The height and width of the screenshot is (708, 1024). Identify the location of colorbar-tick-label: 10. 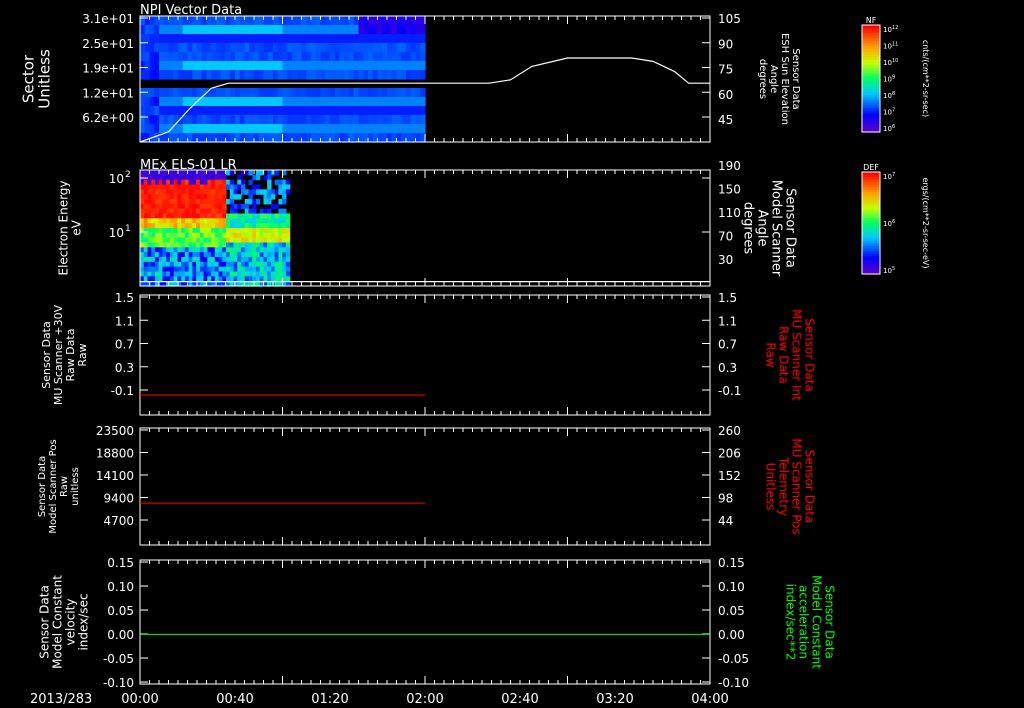
(887, 177).